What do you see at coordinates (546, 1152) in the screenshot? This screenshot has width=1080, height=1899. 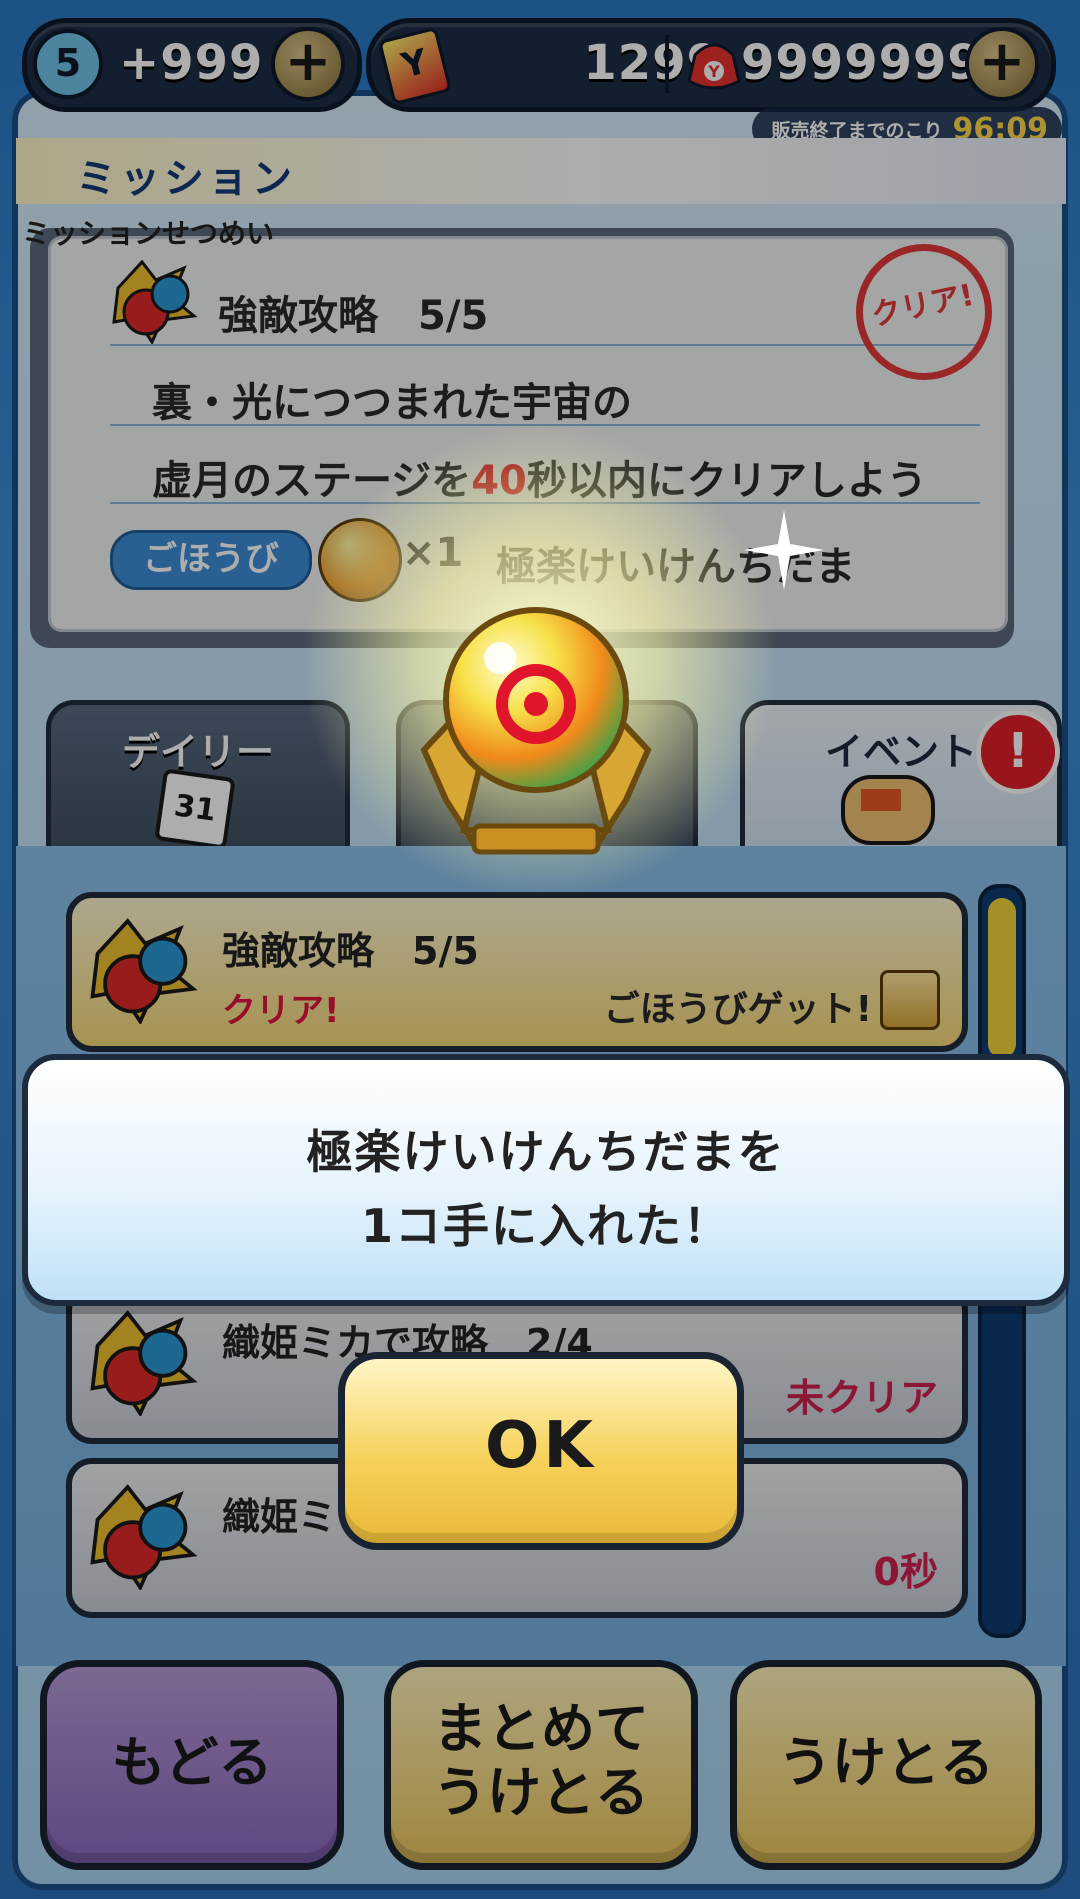 I see `dialog-message-line-1: 極楽けいけんちだまを` at bounding box center [546, 1152].